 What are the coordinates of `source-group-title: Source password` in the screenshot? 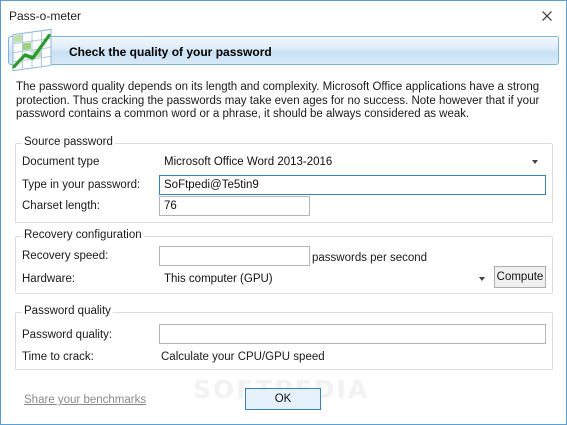 It's located at (68, 142).